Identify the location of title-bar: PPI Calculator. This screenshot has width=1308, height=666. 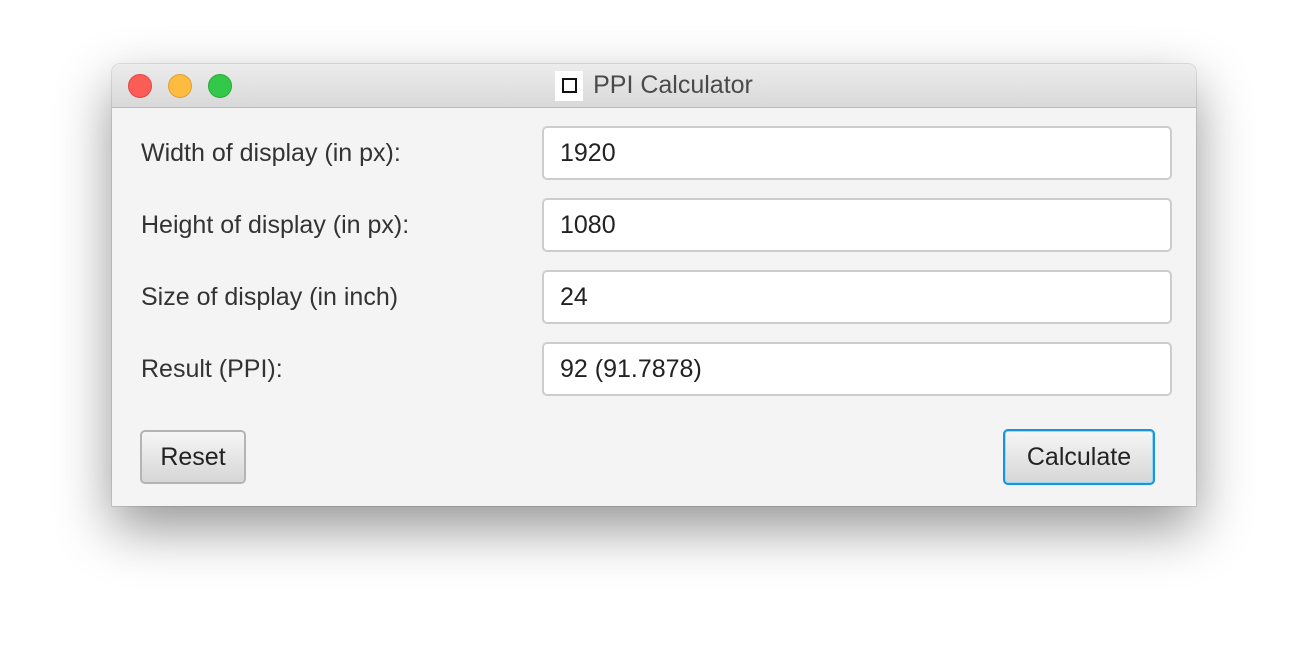
(654, 86).